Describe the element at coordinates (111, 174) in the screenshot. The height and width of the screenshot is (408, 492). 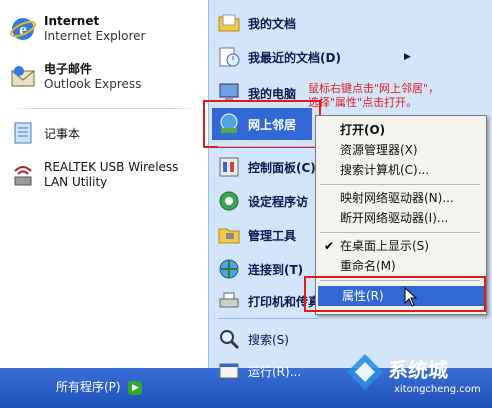
I see `recent-label: REALTEK USB Wireless LAN Utility` at that location.